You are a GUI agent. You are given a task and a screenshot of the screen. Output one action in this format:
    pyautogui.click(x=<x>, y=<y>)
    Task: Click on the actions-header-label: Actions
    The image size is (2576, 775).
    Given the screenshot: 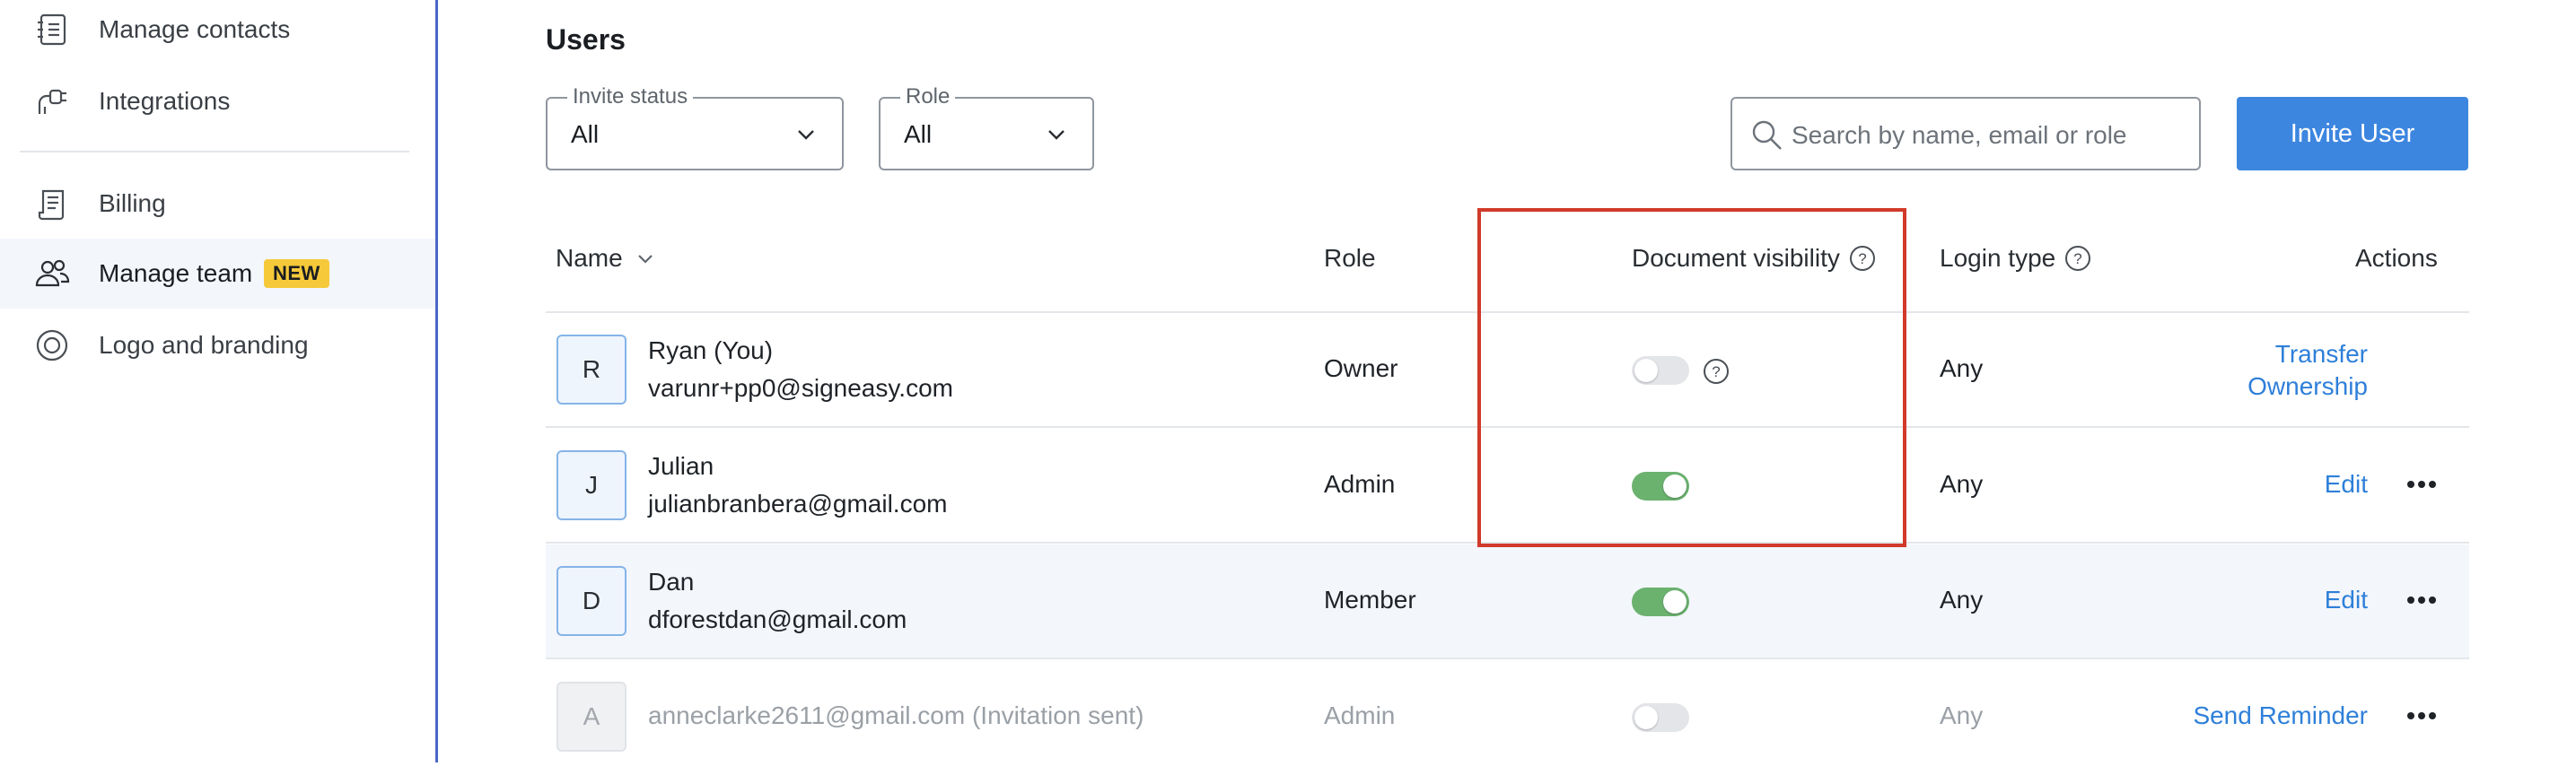 What is the action you would take?
    pyautogui.click(x=2396, y=258)
    